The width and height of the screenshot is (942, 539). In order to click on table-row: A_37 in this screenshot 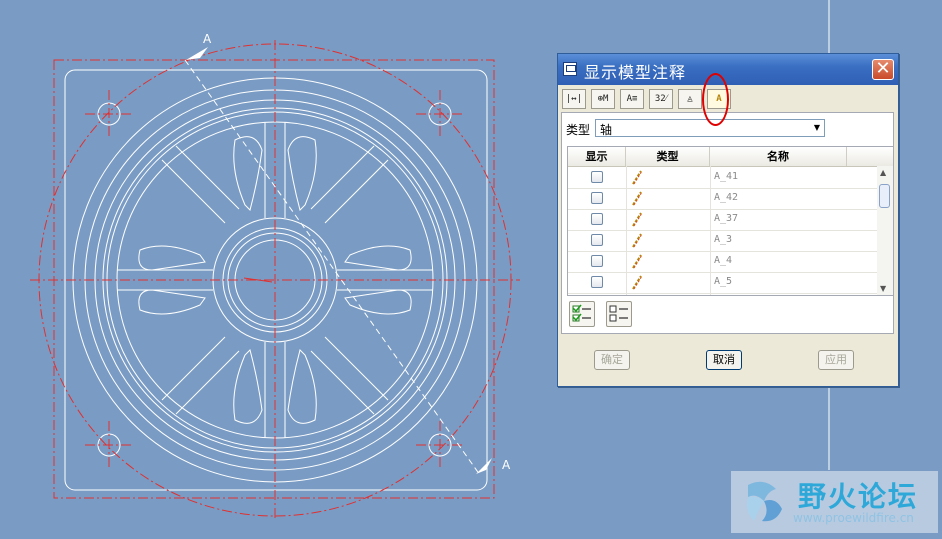, I will do `click(723, 220)`.